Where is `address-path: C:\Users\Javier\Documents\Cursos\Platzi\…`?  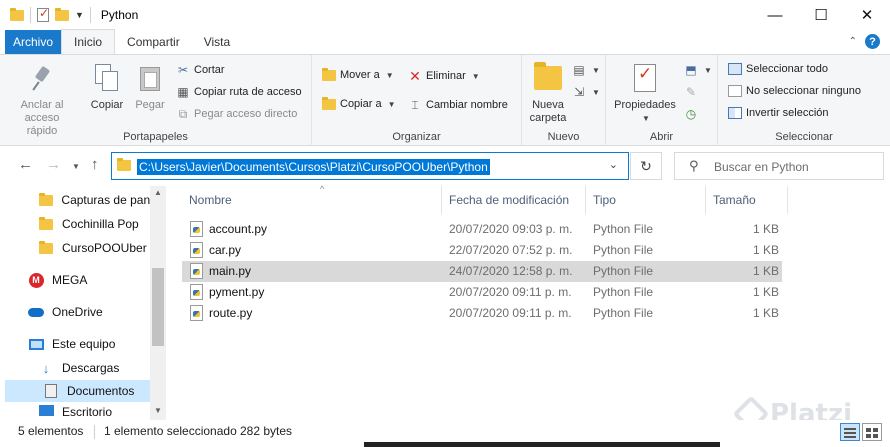 address-path: C:\Users\Javier\Documents\Cursos\Platzi\… is located at coordinates (313, 167).